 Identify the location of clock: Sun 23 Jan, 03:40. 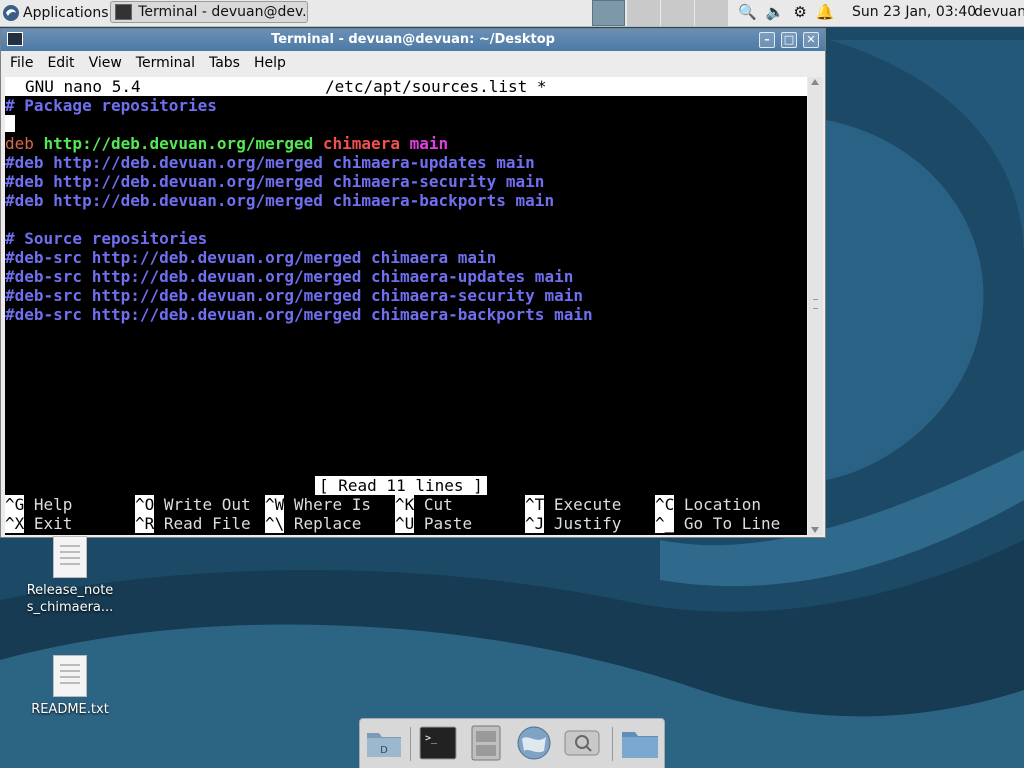
(914, 12).